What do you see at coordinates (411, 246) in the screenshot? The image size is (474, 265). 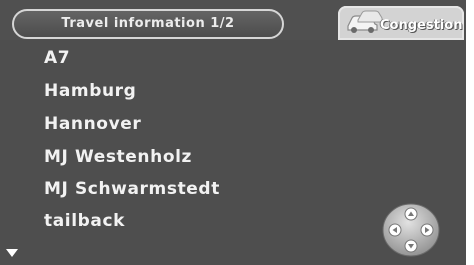 I see `nav-down-button` at bounding box center [411, 246].